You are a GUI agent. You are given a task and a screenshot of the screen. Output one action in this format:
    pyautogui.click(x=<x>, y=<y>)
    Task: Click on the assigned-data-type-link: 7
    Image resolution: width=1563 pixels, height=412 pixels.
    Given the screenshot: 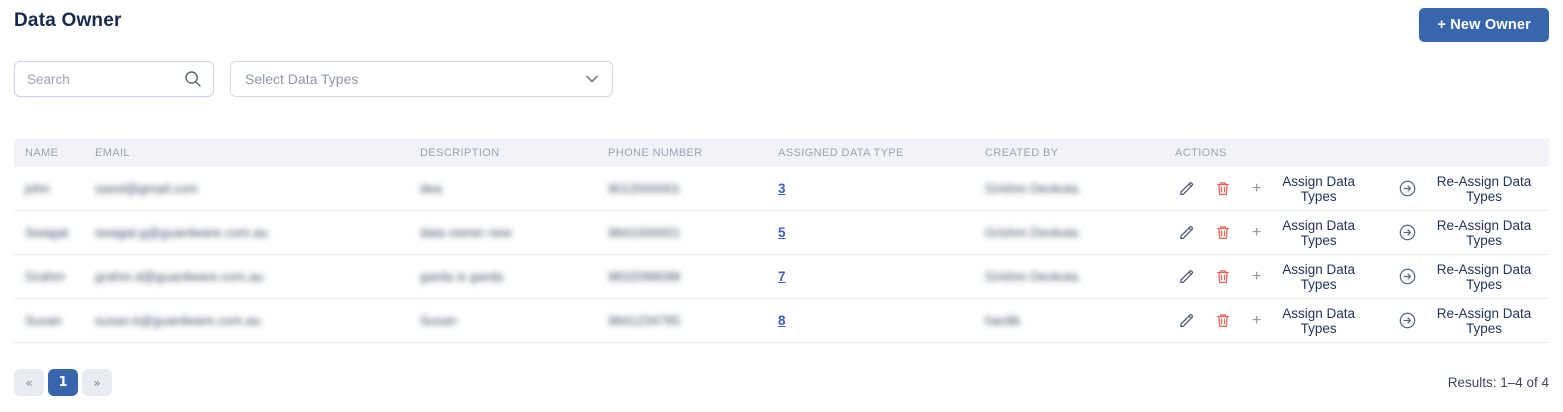 What is the action you would take?
    pyautogui.click(x=782, y=276)
    